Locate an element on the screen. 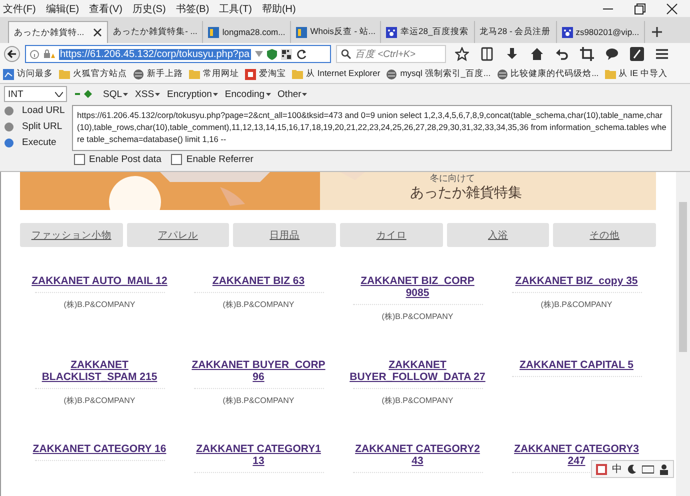  hackbar-menu: Other is located at coordinates (293, 94).